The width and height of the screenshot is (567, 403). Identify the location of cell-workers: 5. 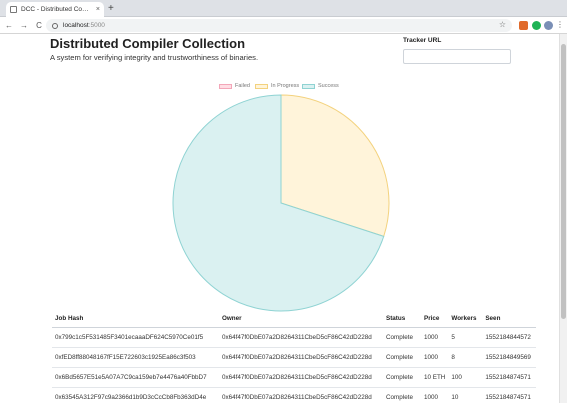
(465, 337).